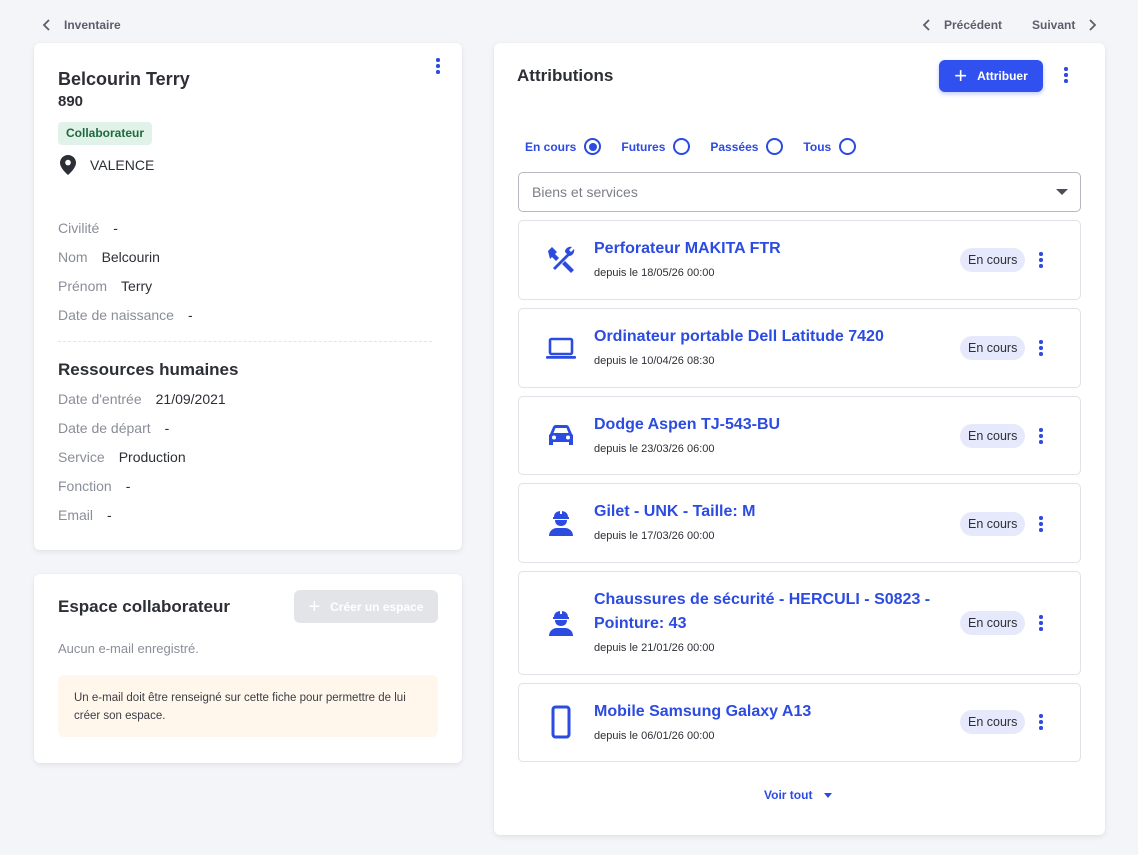 The width and height of the screenshot is (1138, 855). What do you see at coordinates (94, 486) in the screenshot?
I see `field-fonction: Fonction -` at bounding box center [94, 486].